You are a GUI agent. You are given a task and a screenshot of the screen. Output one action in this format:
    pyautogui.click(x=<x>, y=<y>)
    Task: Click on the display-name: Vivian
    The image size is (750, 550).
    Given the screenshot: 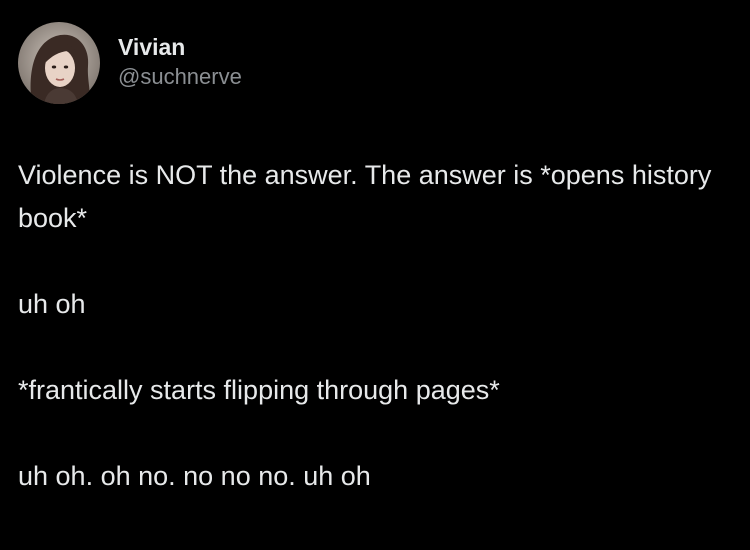 What is the action you would take?
    pyautogui.click(x=180, y=47)
    